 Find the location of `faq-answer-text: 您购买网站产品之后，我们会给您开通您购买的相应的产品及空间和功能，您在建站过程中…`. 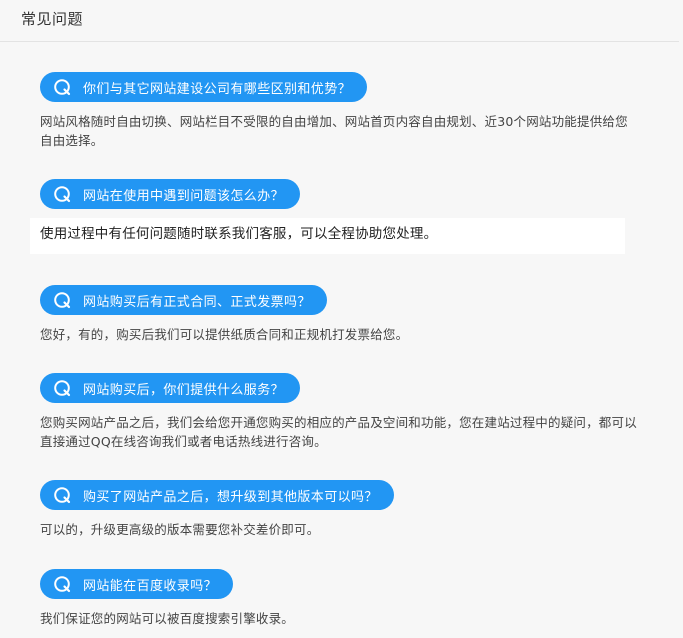

faq-answer-text: 您购买网站产品之后，我们会给您开通您购买的相应的产品及空间和功能，您在建站过程中… is located at coordinates (338, 432).